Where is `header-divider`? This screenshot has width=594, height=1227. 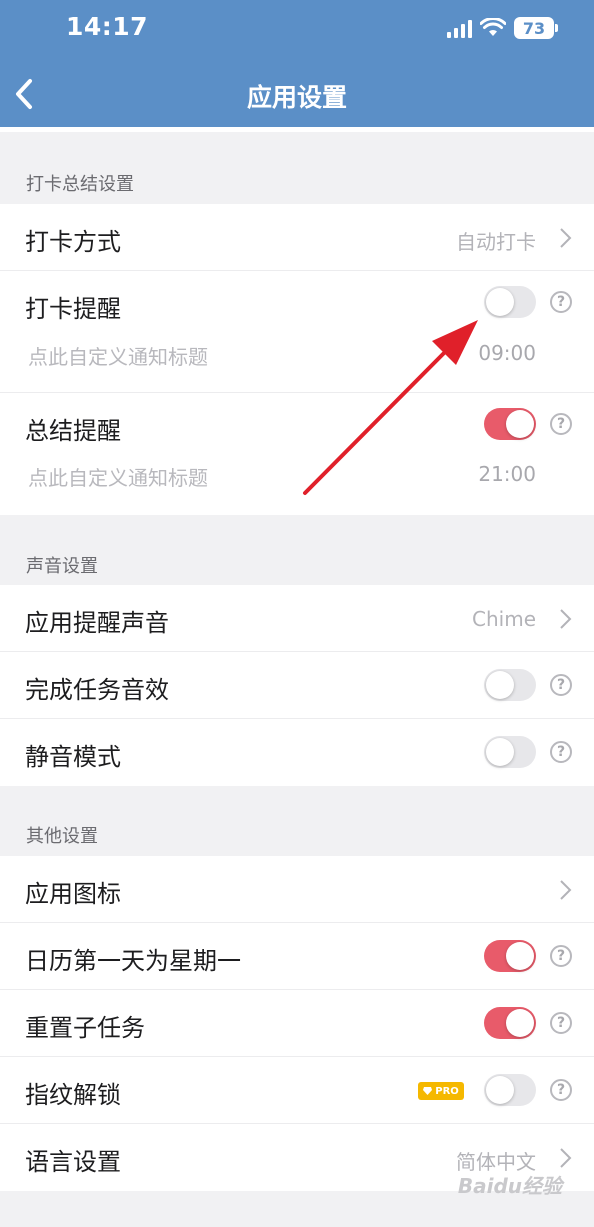 header-divider is located at coordinates (297, 129).